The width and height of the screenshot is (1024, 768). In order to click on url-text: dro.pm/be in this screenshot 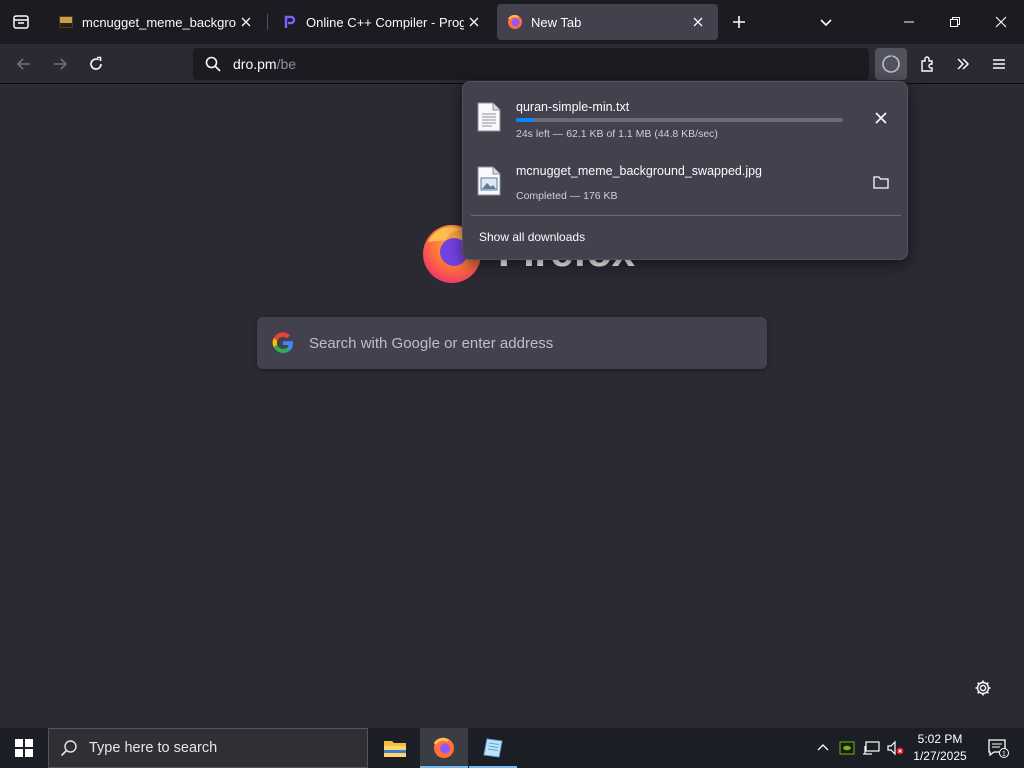, I will do `click(265, 64)`.